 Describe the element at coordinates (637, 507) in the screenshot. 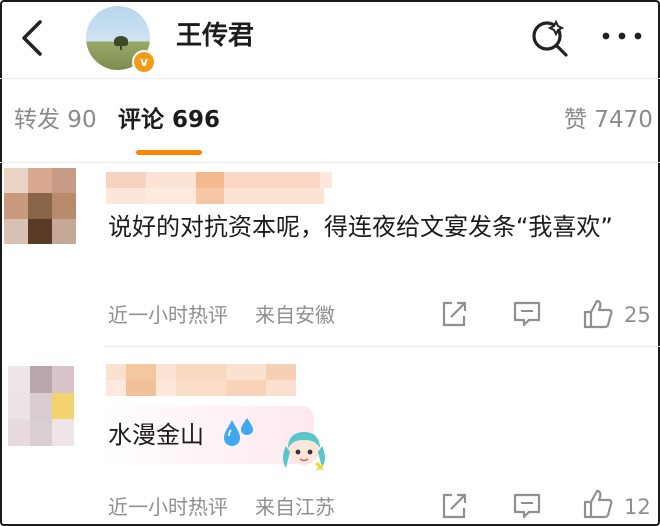

I see `like-count: 12` at that location.